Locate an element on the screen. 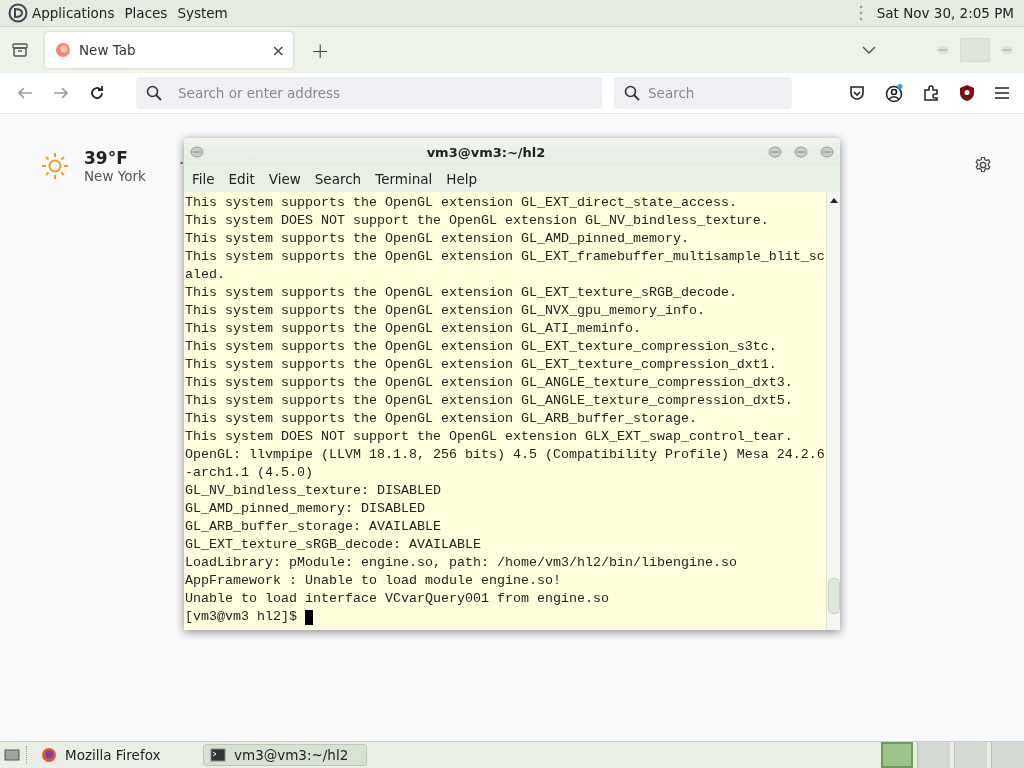  search-field: Search is located at coordinates (714, 93).